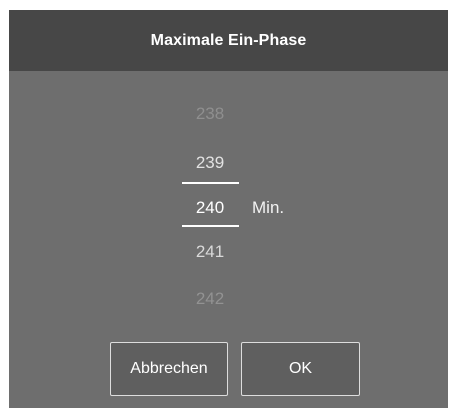 The image size is (456, 417). I want to click on picker-selection-divider-bottom, so click(210, 226).